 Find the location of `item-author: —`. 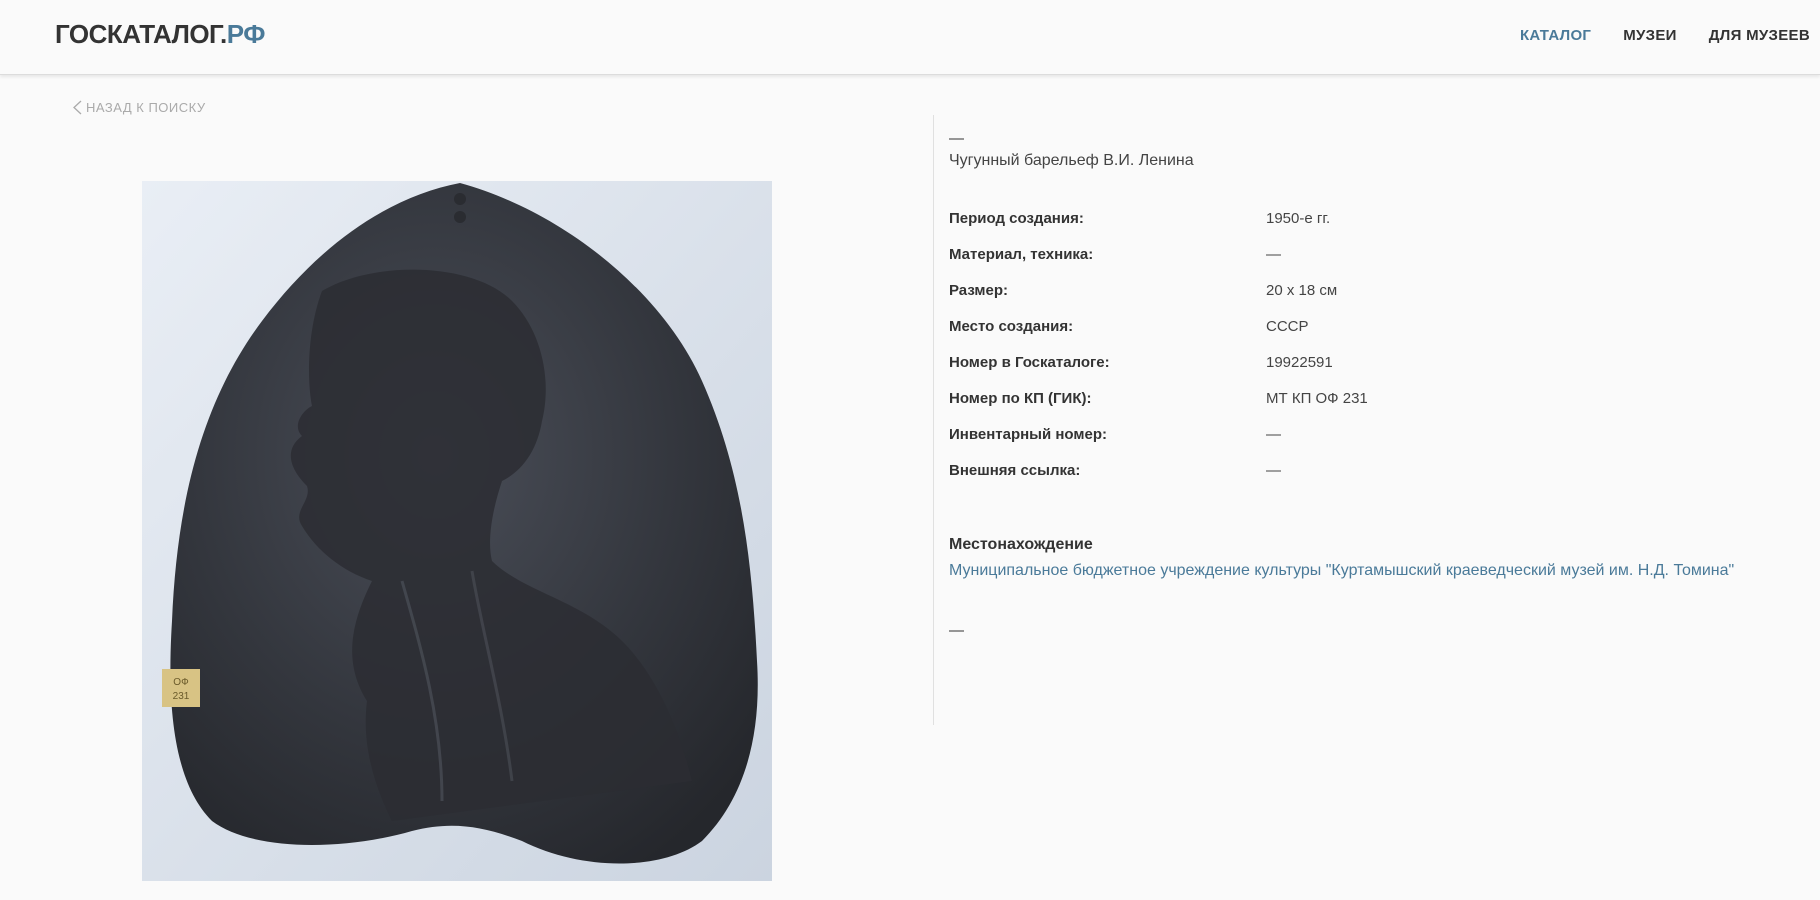

item-author: — is located at coordinates (956, 138).